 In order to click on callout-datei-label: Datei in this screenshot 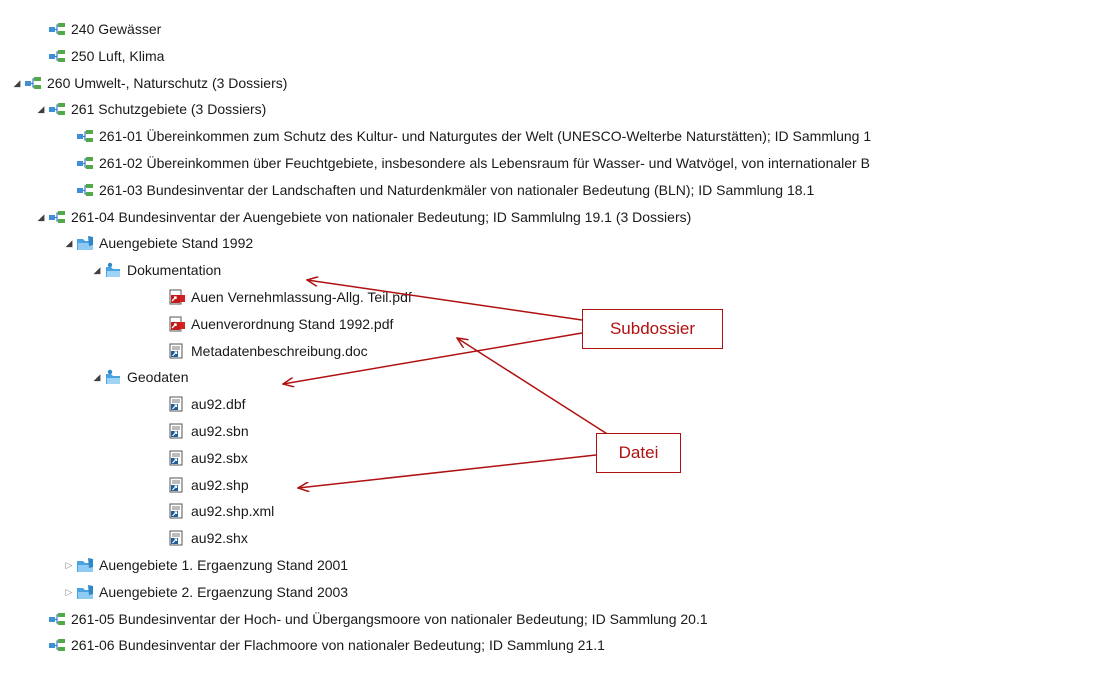, I will do `click(638, 452)`.